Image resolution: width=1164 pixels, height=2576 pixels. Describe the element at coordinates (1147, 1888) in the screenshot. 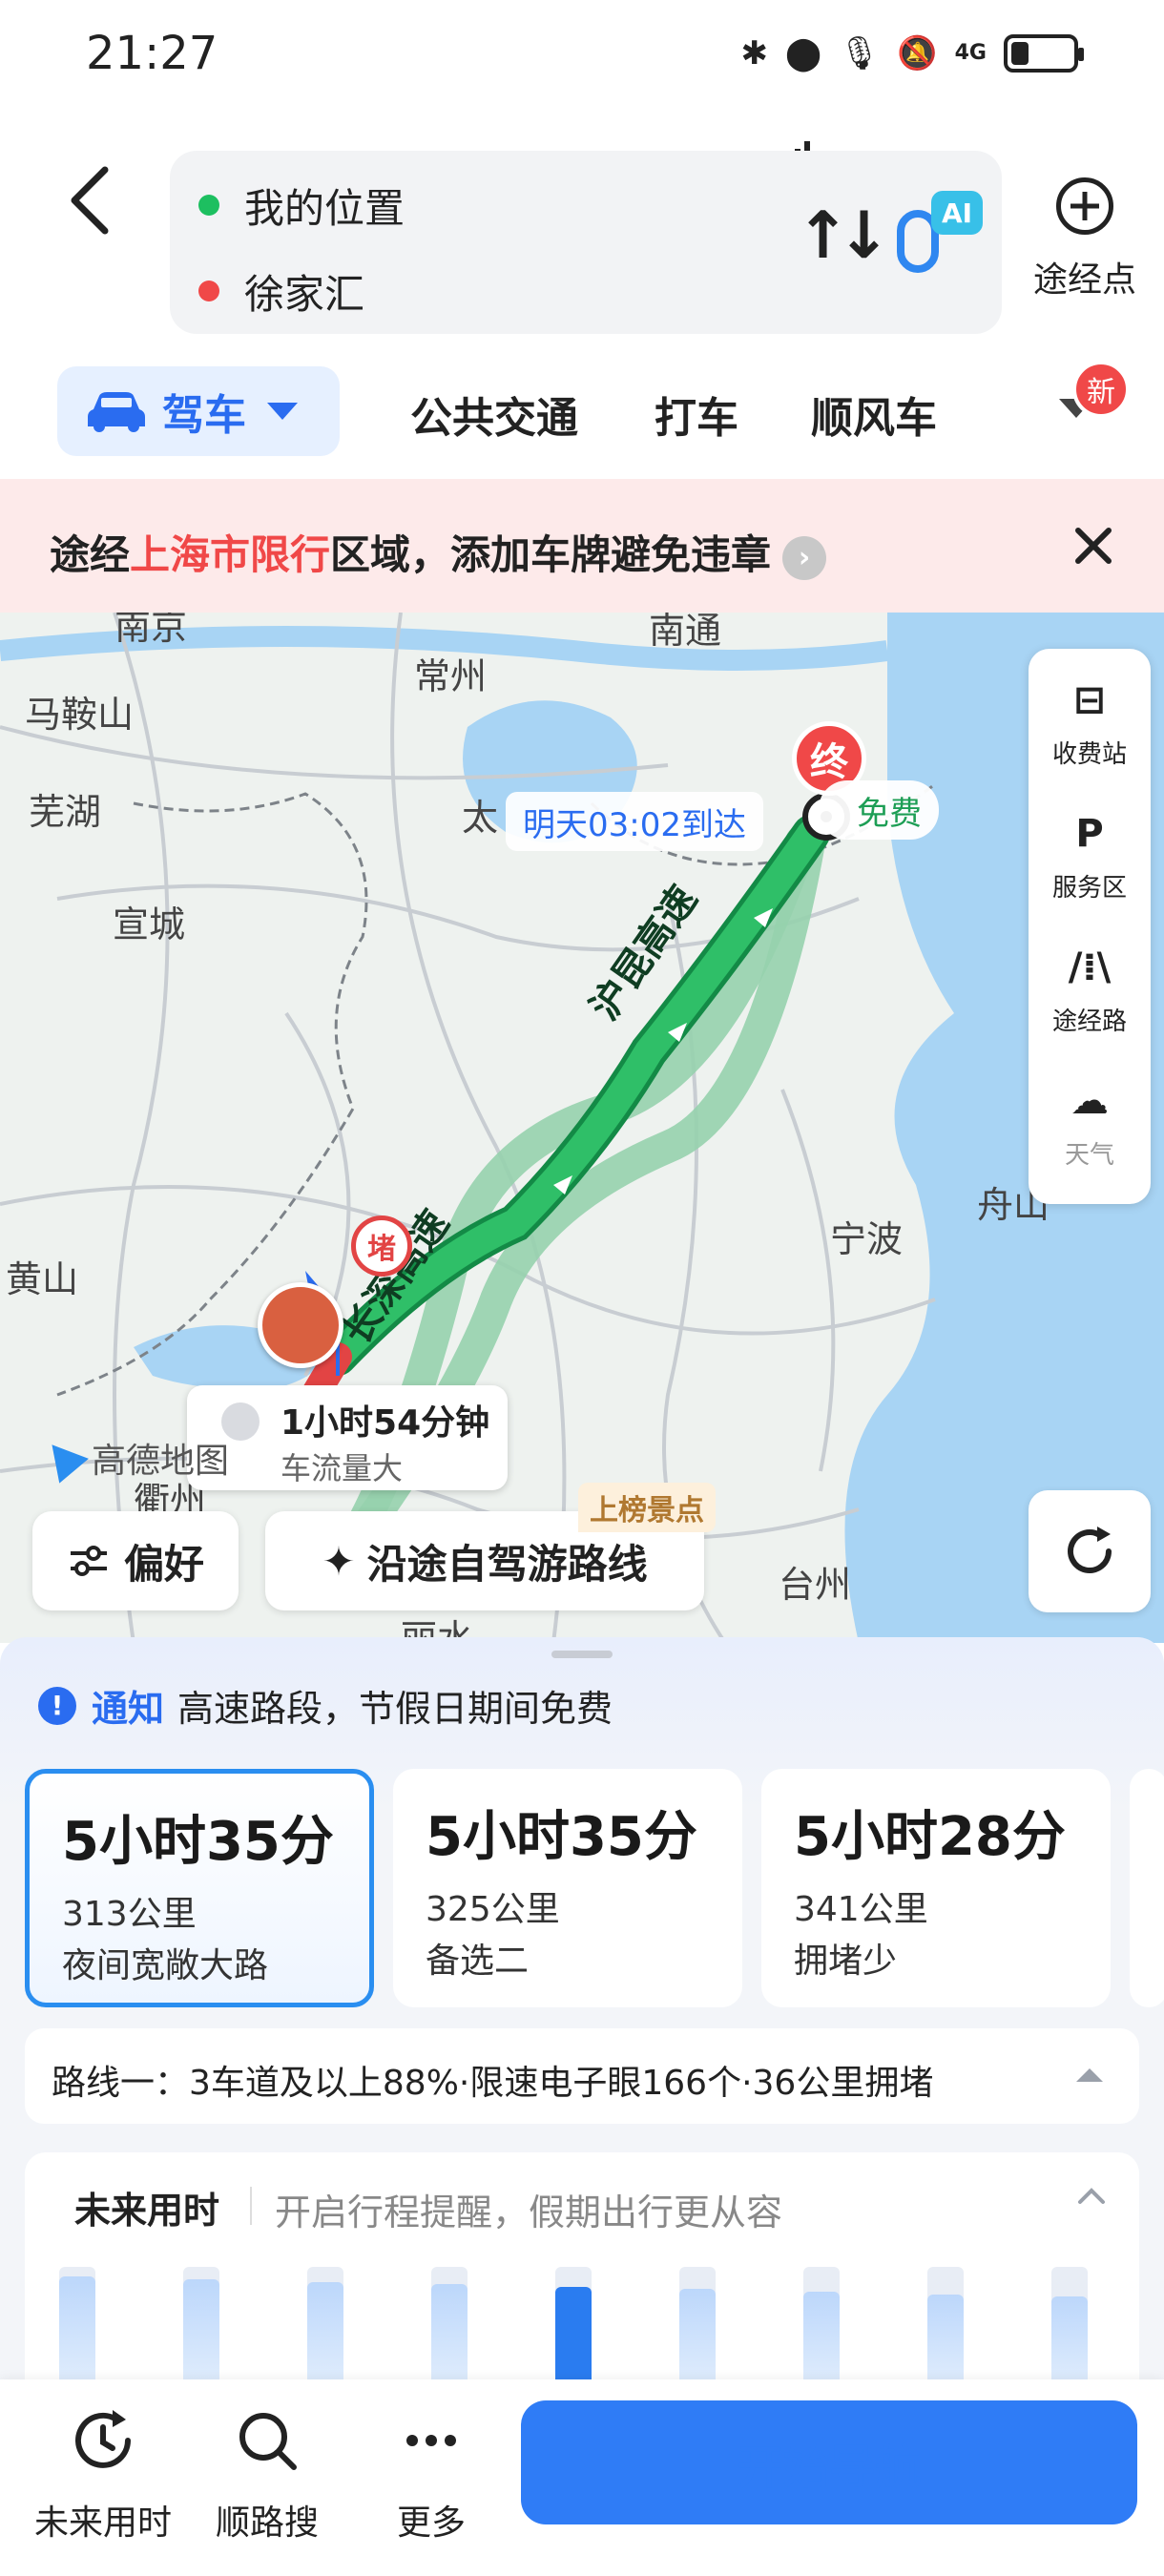

I see `route-card-partial` at that location.